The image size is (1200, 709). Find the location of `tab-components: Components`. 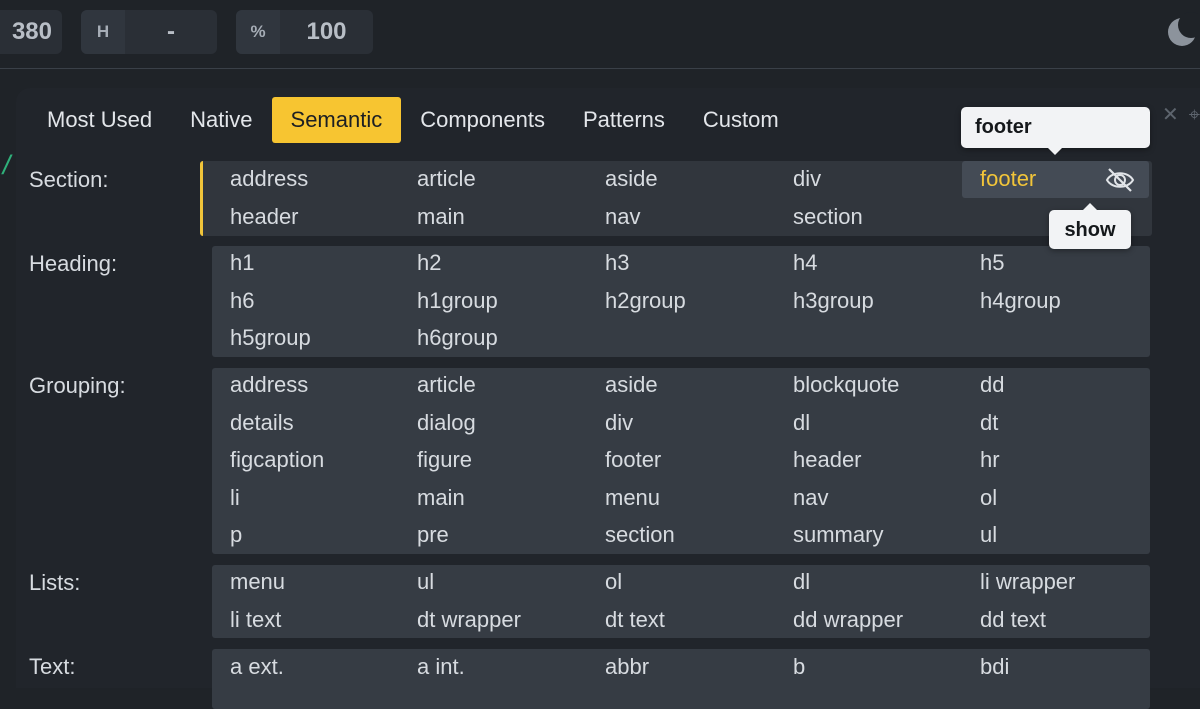

tab-components: Components is located at coordinates (482, 120).